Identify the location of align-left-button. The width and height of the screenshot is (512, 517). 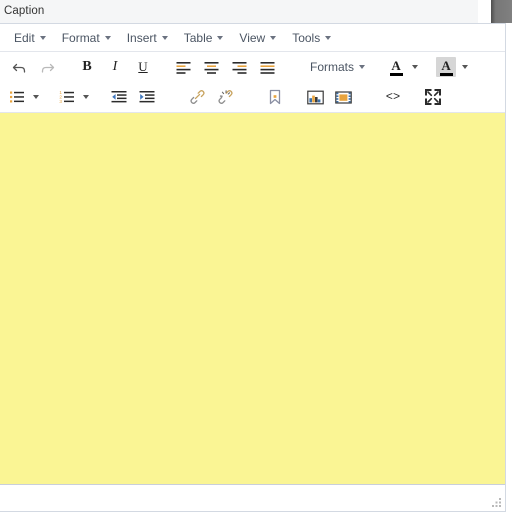
(183, 67).